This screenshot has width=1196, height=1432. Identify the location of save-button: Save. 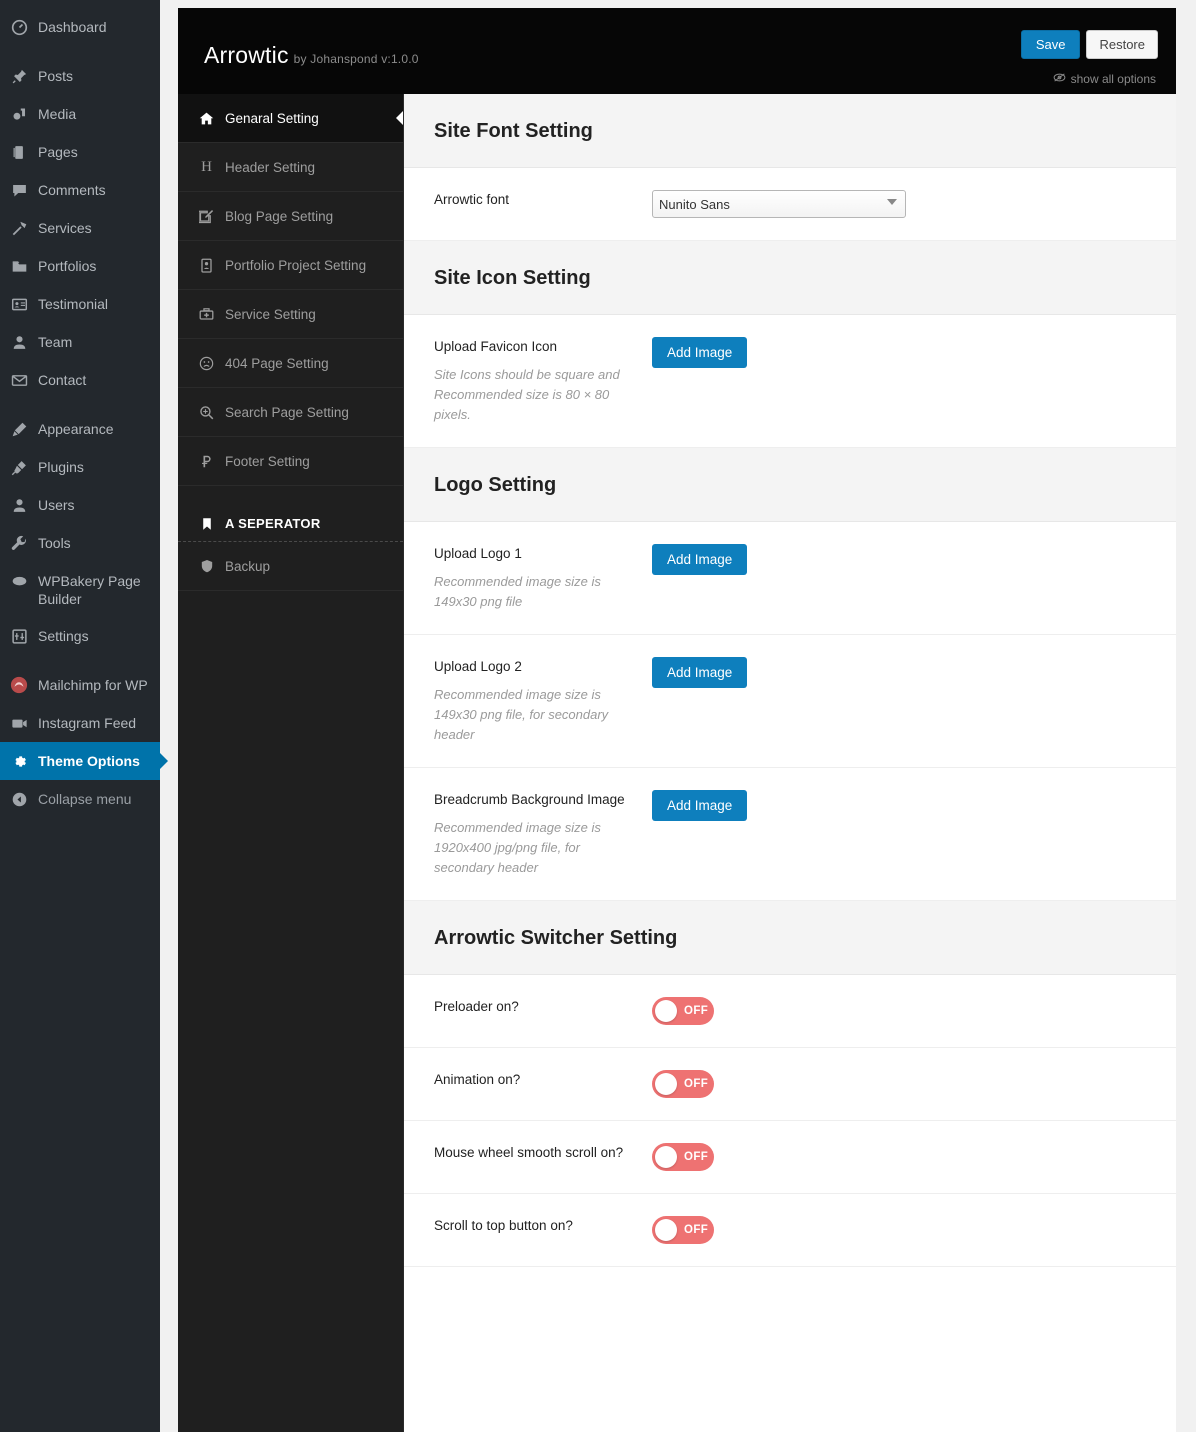
(1050, 44).